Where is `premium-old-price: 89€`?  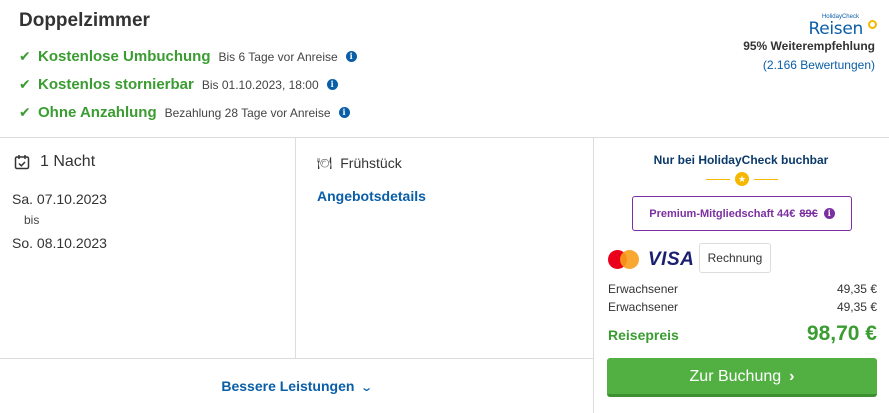 premium-old-price: 89€ is located at coordinates (808, 213).